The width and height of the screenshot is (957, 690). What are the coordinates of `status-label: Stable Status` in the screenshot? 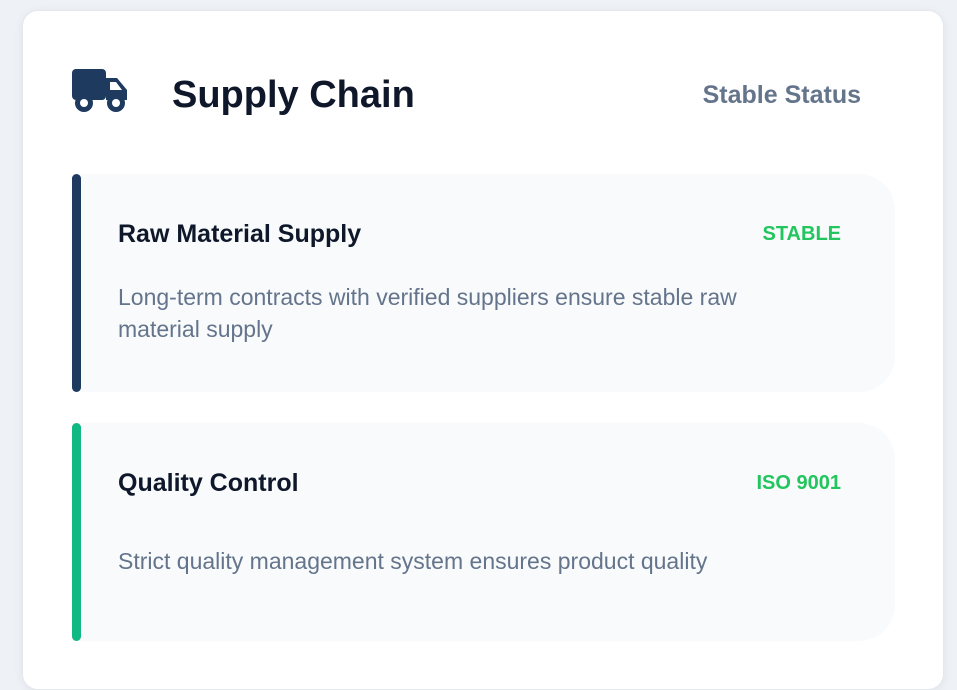 It's located at (781, 95).